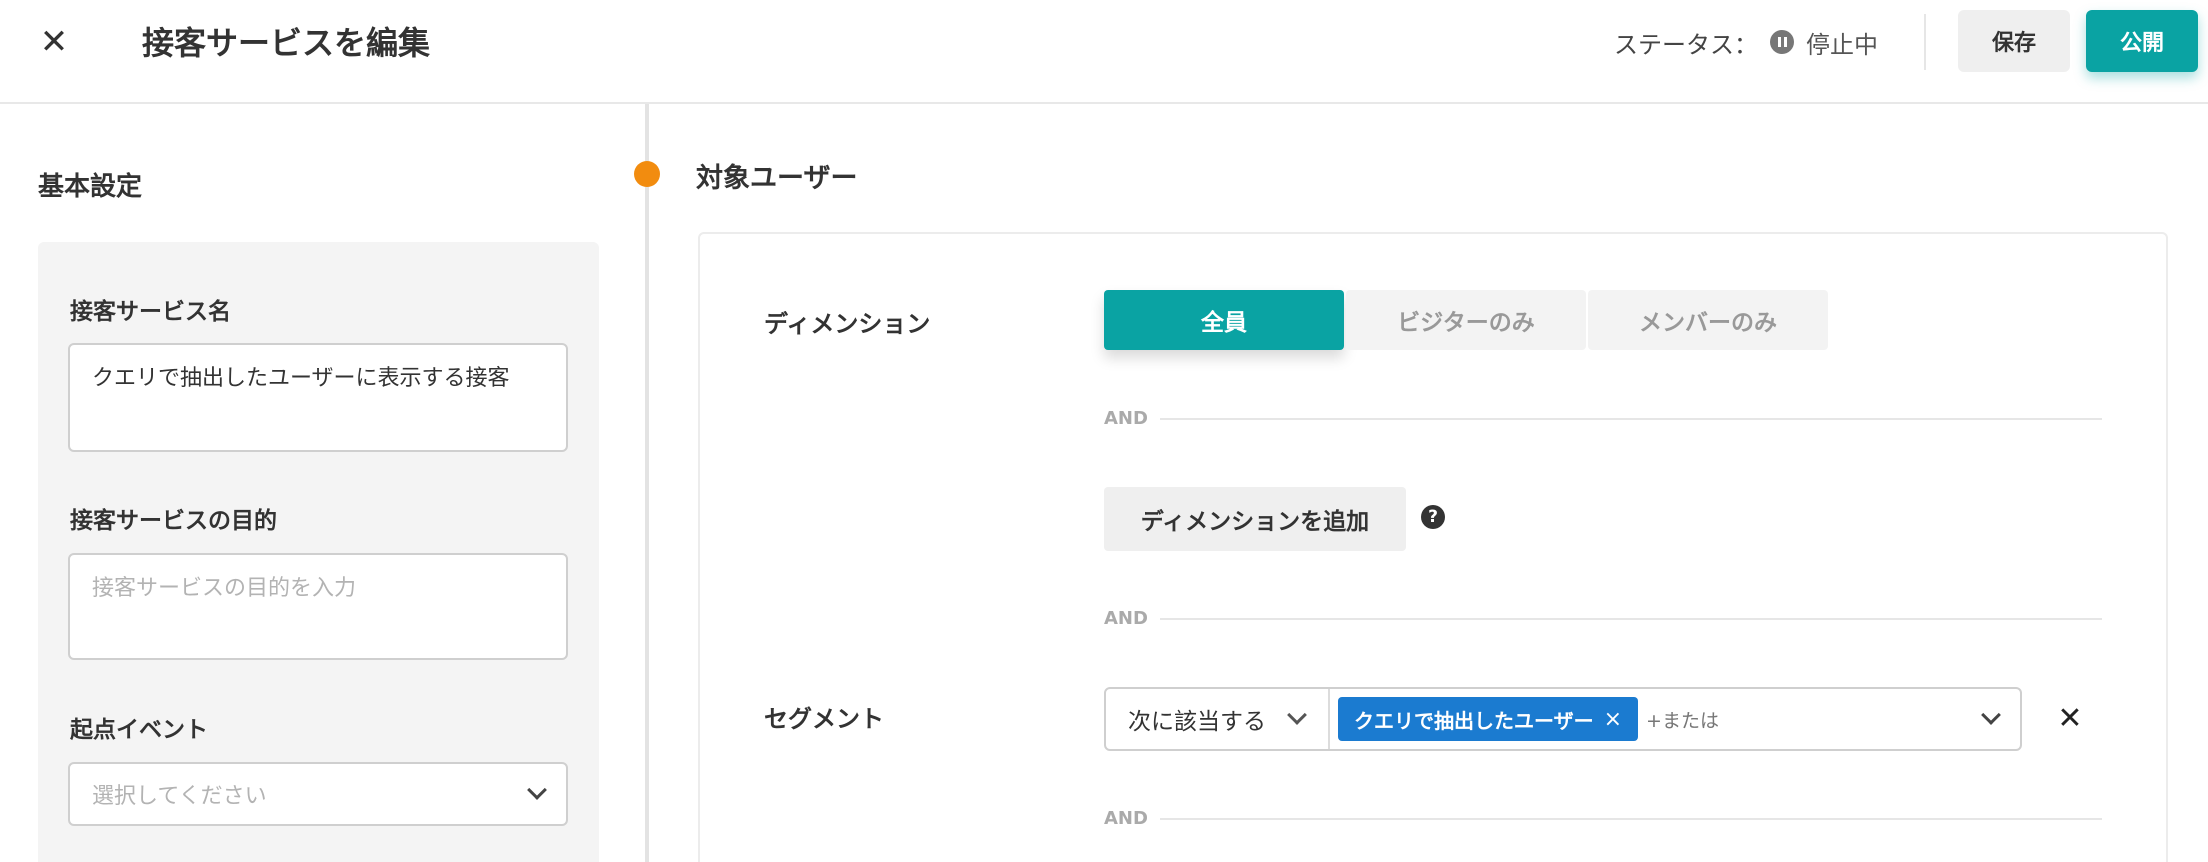 This screenshot has width=2208, height=862. I want to click on dimension-option-members: メンバーのみ, so click(1708, 320).